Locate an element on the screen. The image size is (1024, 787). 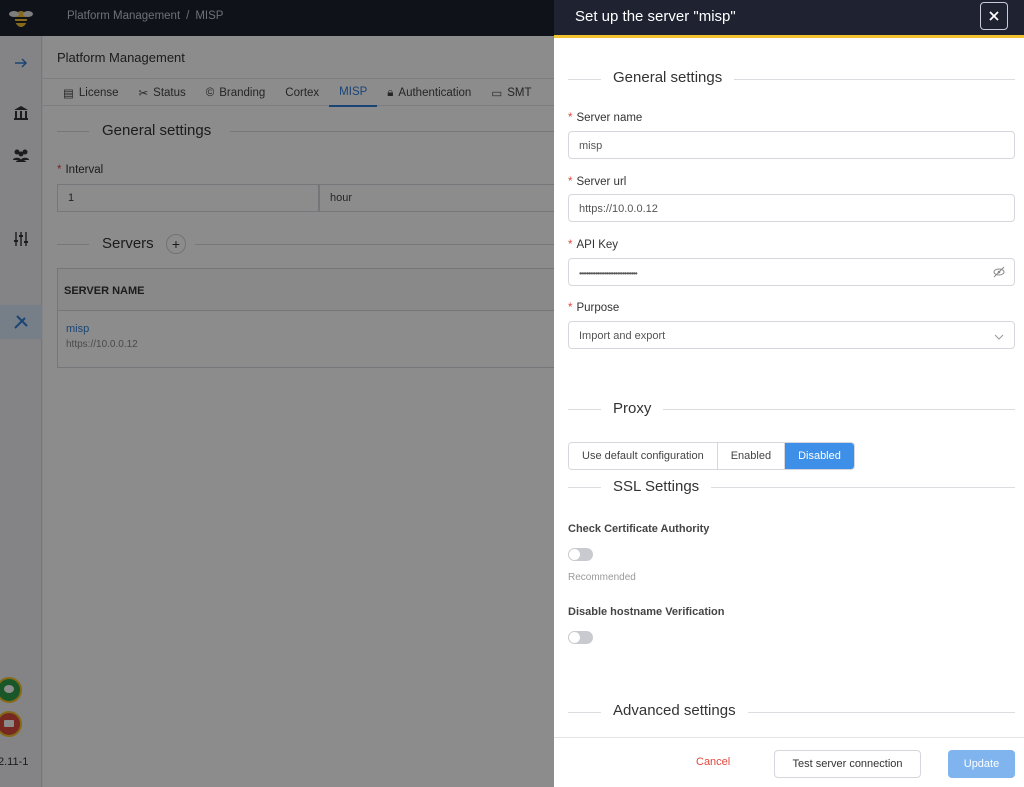
close-button is located at coordinates (994, 16).